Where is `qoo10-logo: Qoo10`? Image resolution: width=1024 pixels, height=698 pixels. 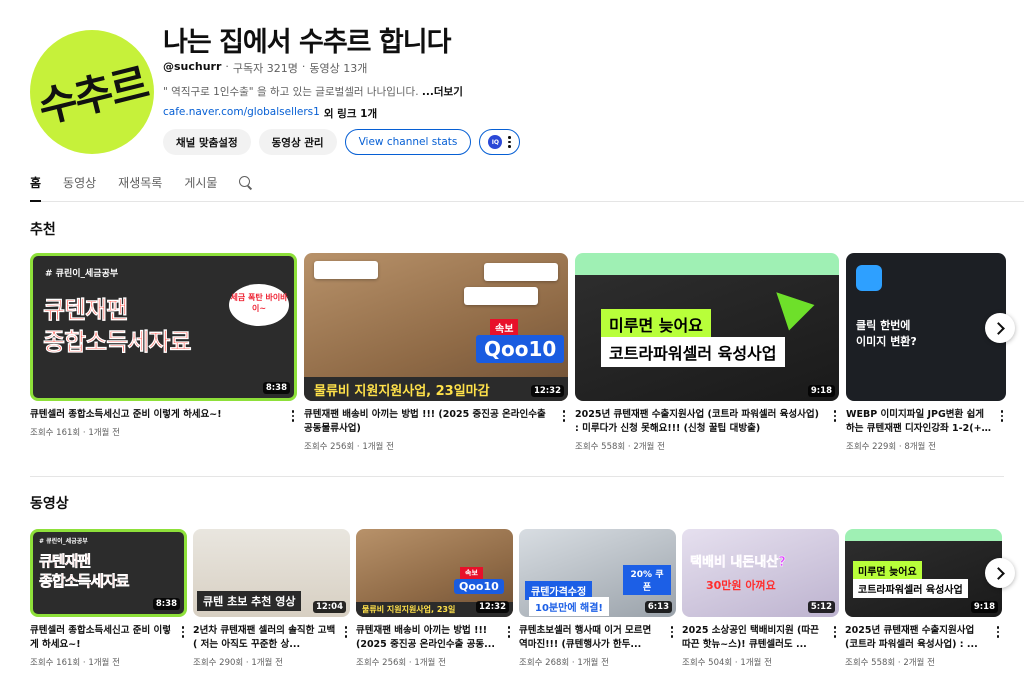 qoo10-logo: Qoo10 is located at coordinates (520, 349).